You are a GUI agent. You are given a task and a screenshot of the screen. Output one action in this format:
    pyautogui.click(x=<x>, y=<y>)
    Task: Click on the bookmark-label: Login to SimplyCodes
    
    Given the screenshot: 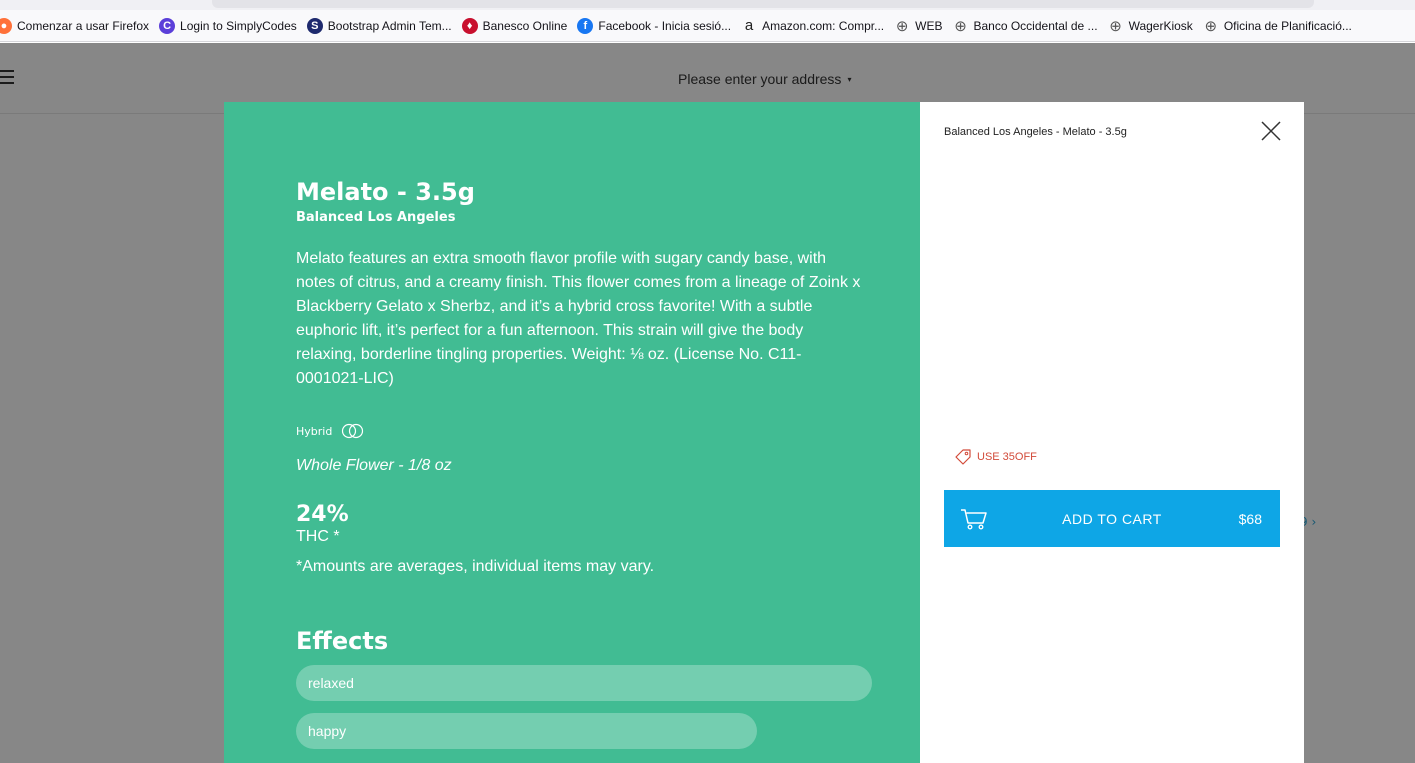 What is the action you would take?
    pyautogui.click(x=238, y=25)
    